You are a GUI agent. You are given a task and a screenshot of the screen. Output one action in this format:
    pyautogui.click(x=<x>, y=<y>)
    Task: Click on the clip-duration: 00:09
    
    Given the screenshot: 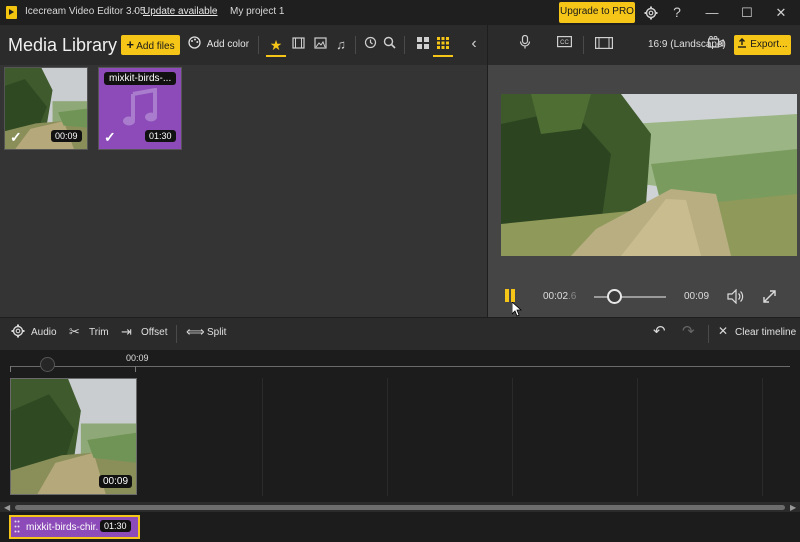 What is the action you would take?
    pyautogui.click(x=116, y=481)
    